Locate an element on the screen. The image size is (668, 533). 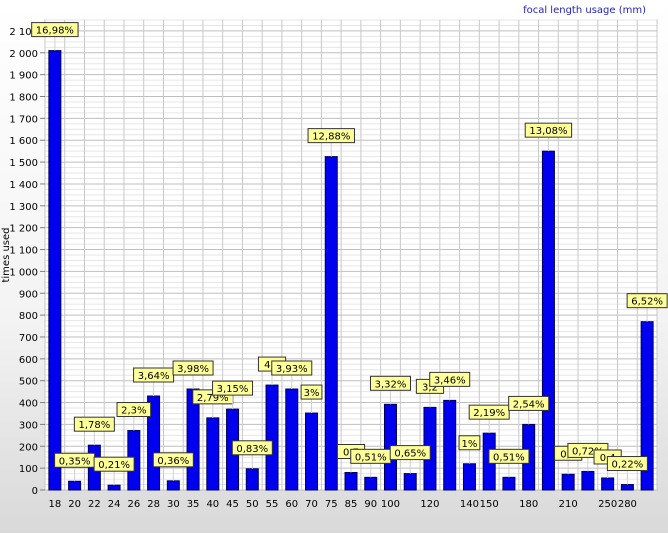
x-tick-label: 120 is located at coordinates (429, 504).